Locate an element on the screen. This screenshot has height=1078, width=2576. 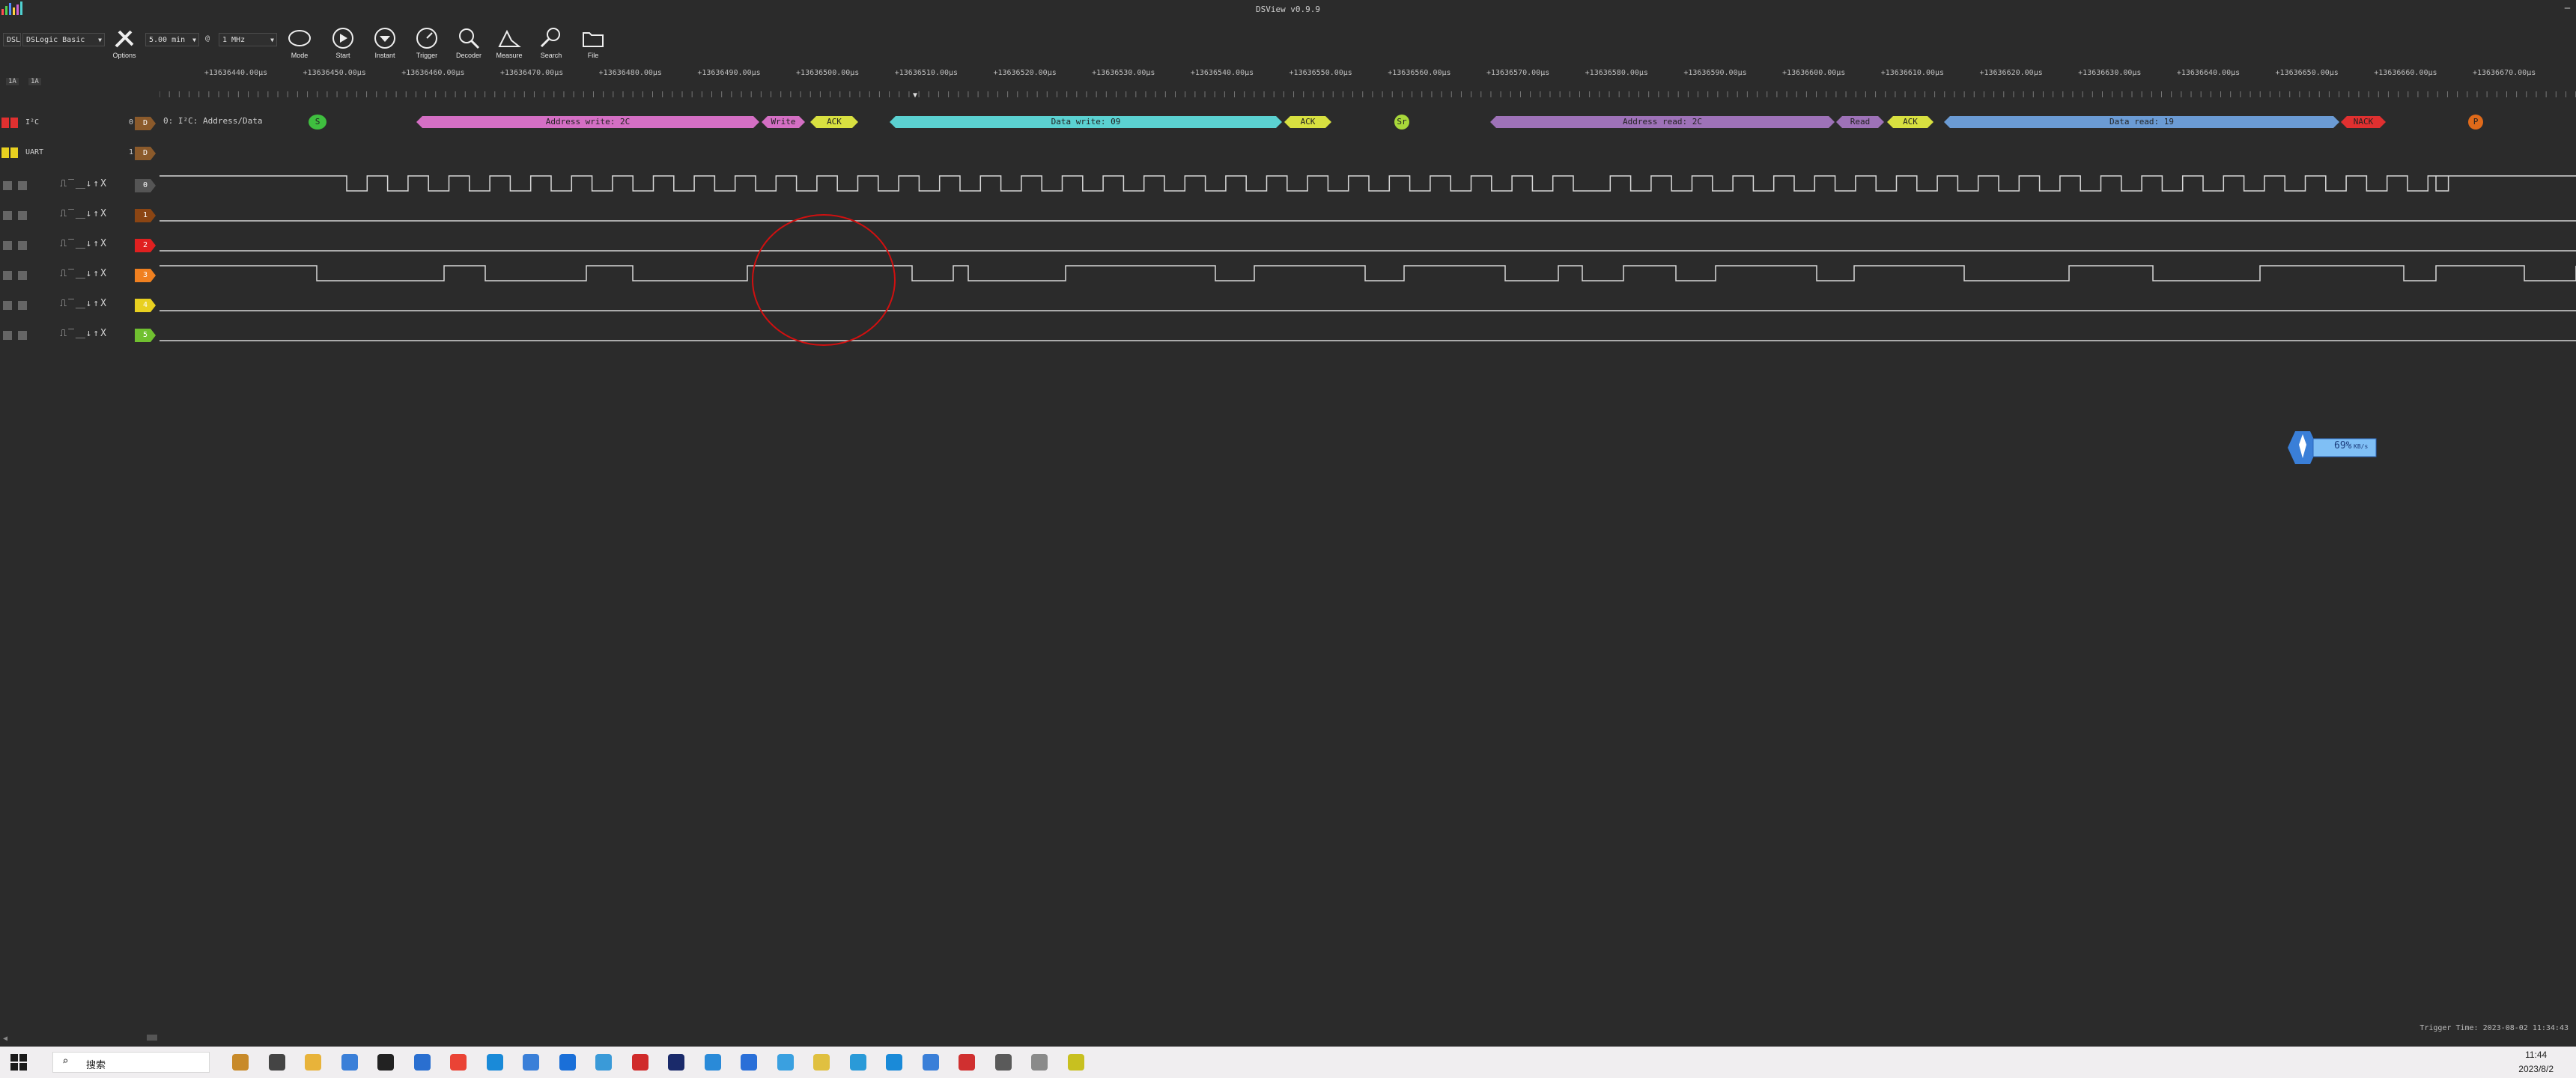
trigger-button: Trigger is located at coordinates (427, 43).